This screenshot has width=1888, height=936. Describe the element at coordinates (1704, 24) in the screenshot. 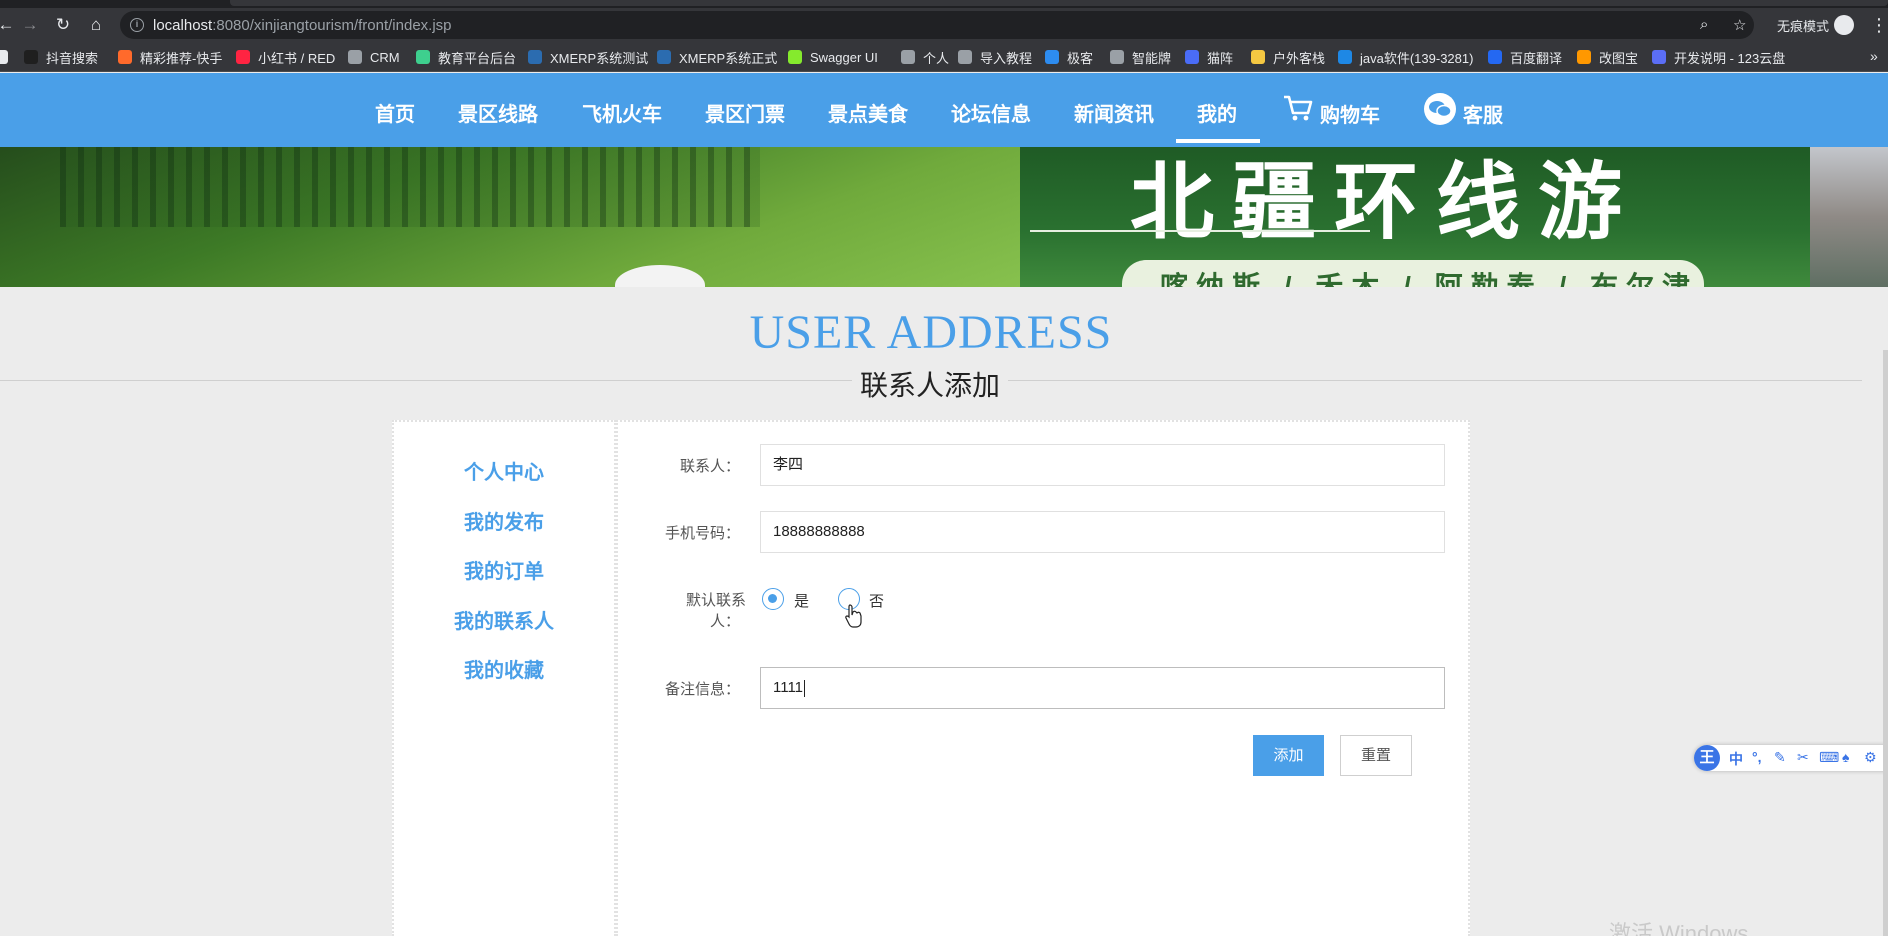

I see `zoom-icon: ⌕` at that location.